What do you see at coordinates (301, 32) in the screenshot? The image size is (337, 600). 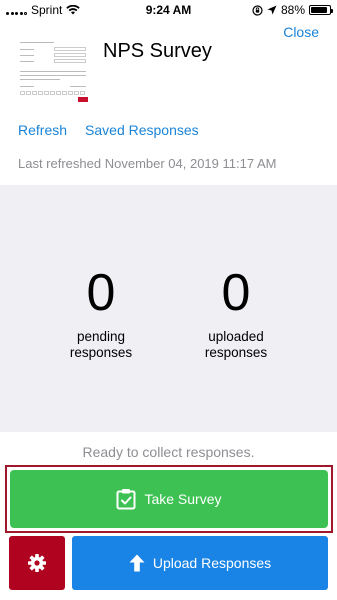 I see `close-button: Close` at bounding box center [301, 32].